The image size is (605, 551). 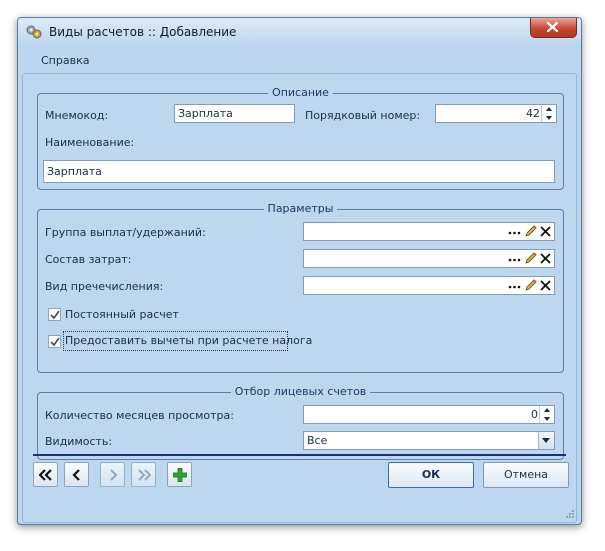 I want to click on name-input: Зарплата, so click(x=299, y=171).